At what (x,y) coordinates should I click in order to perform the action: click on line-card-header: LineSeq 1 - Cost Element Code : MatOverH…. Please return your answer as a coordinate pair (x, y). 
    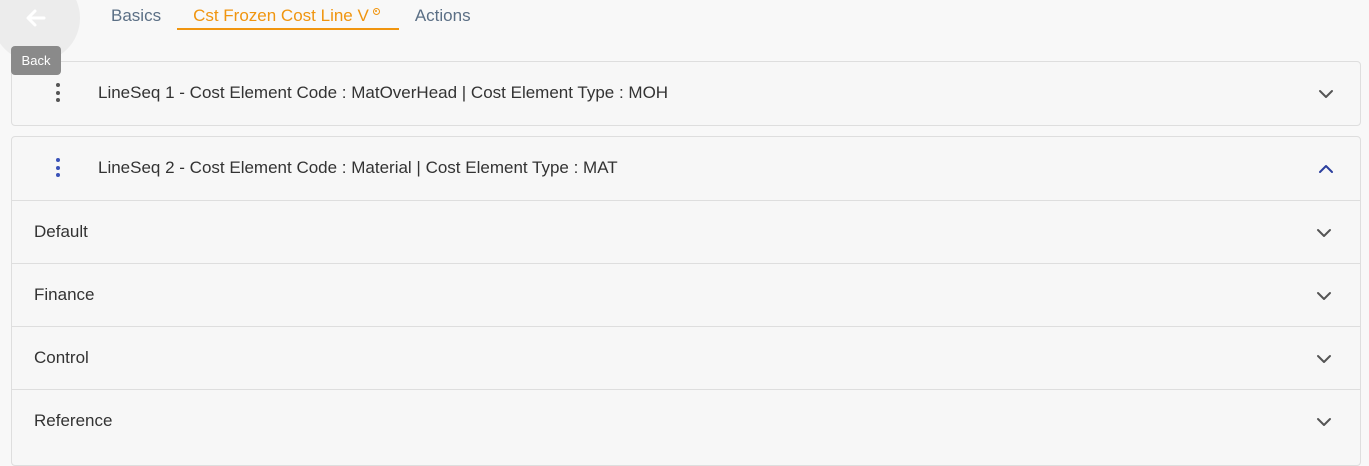
    Looking at the image, I should click on (686, 93).